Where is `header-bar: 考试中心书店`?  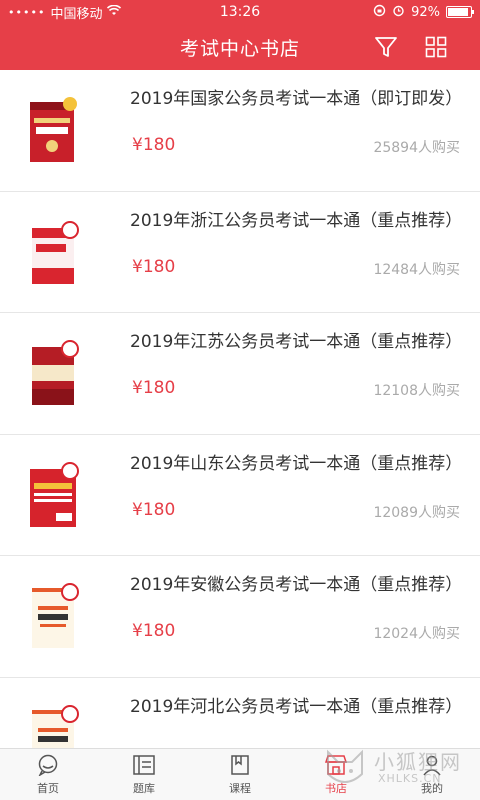
header-bar: 考试中心书店 is located at coordinates (240, 47).